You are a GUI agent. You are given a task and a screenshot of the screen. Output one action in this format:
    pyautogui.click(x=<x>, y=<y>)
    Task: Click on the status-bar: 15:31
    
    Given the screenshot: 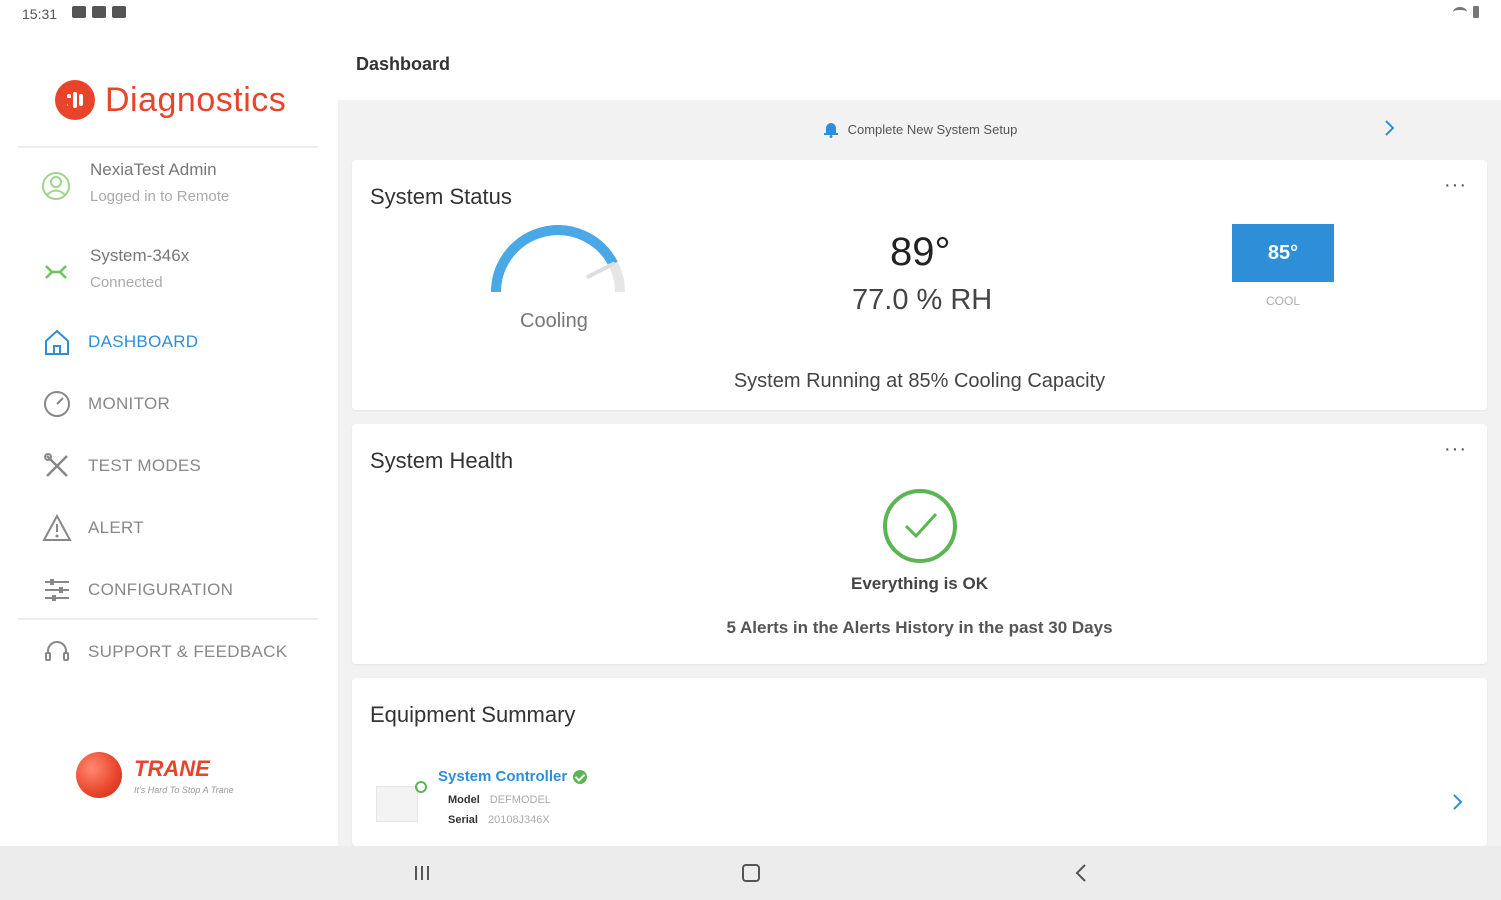 What is the action you would take?
    pyautogui.click(x=750, y=15)
    